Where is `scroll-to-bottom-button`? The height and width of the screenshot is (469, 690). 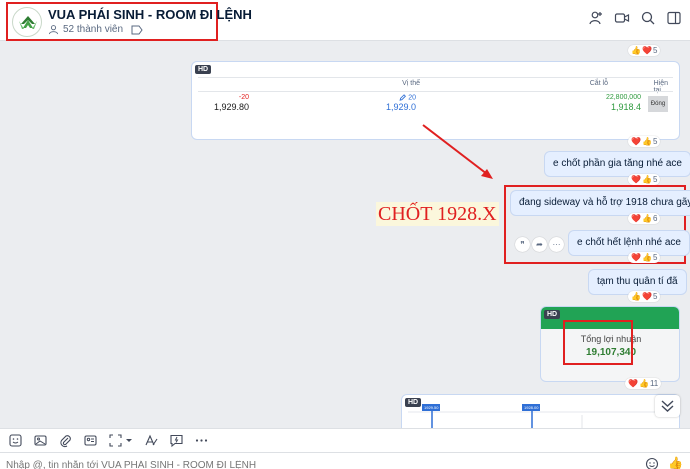 scroll-to-bottom-button is located at coordinates (667, 406).